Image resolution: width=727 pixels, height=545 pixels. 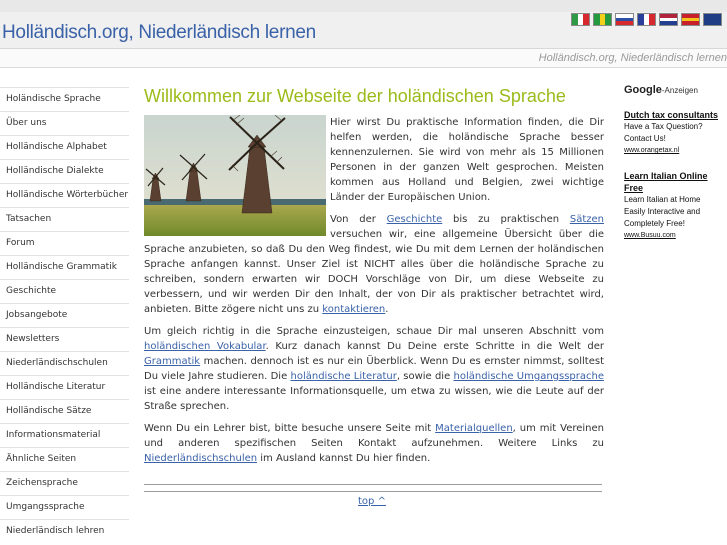 I want to click on ads-header: Google-Anzeigen, so click(x=674, y=90).